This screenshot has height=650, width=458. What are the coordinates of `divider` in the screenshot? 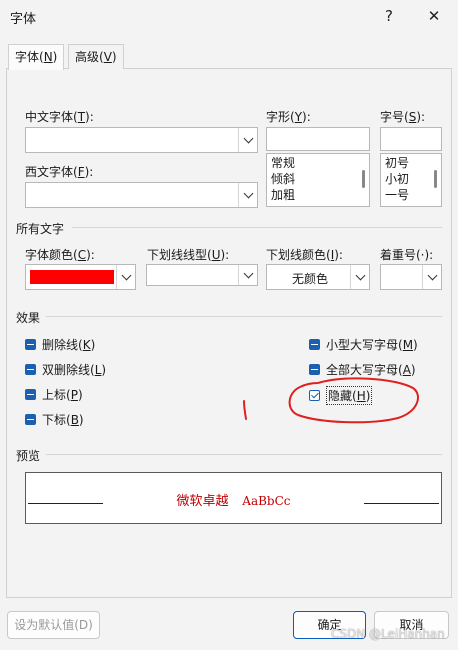 It's located at (244, 454).